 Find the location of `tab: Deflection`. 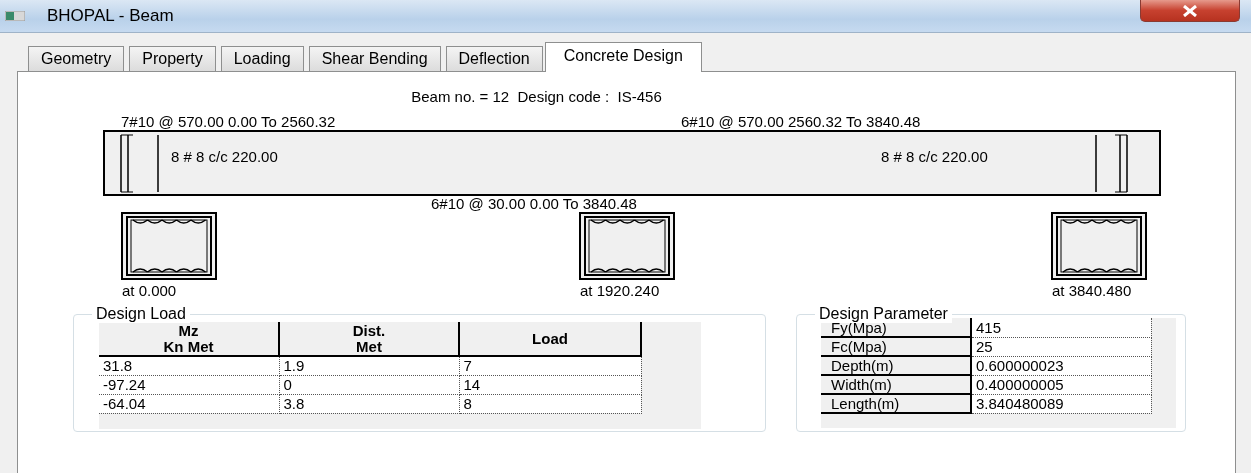

tab: Deflection is located at coordinates (494, 58).